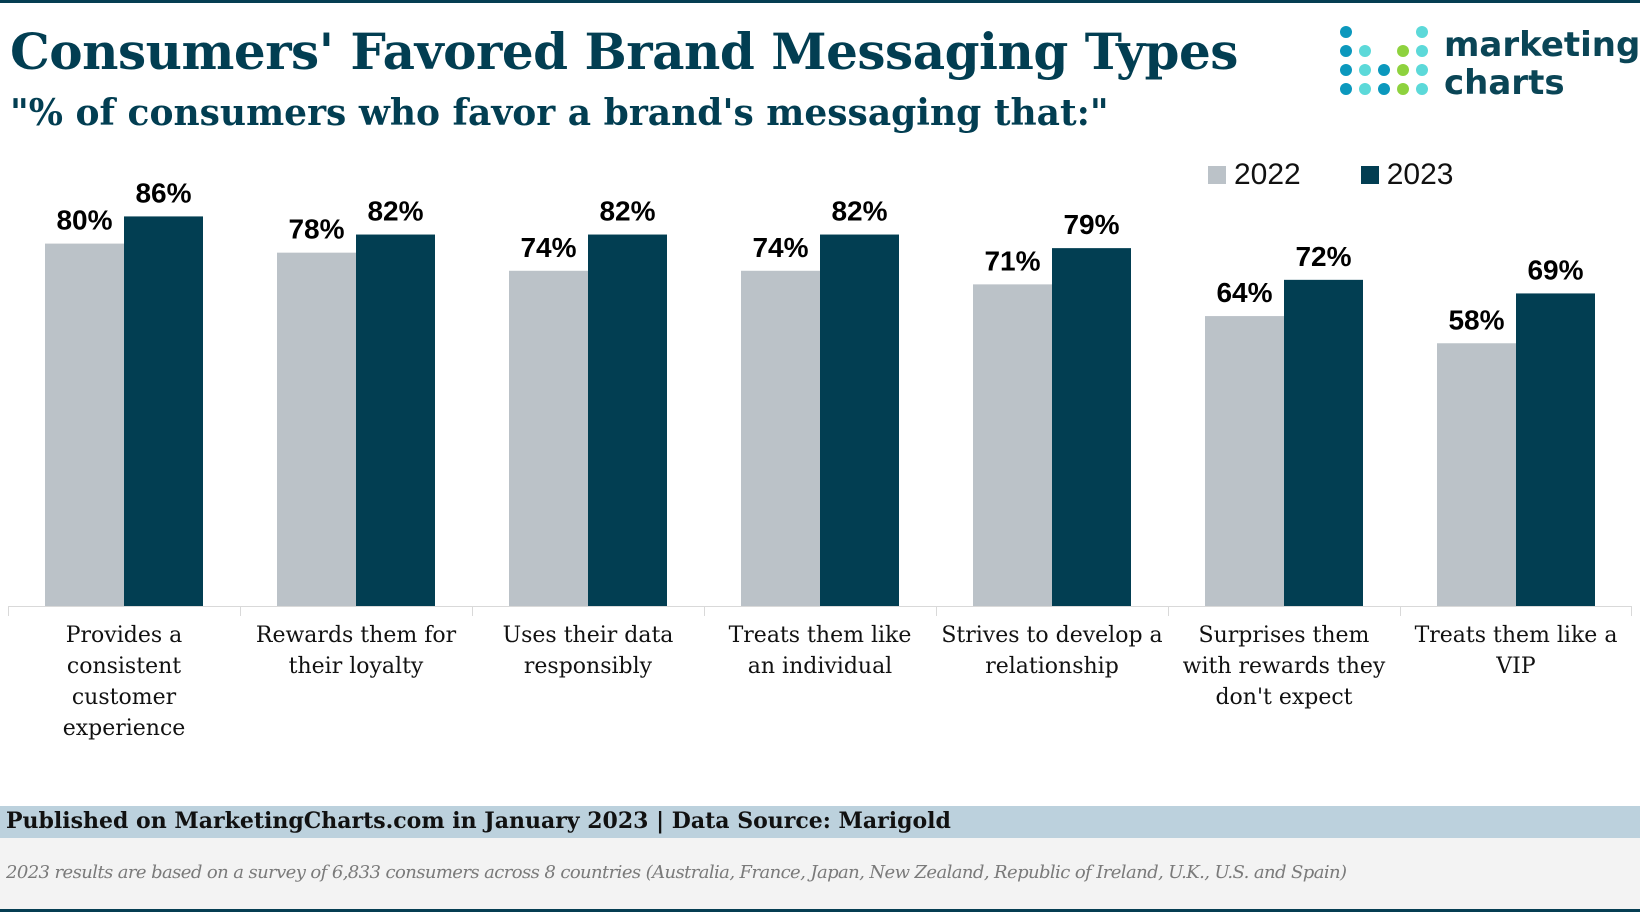  I want to click on category-label-line: Treats them like, so click(820, 635).